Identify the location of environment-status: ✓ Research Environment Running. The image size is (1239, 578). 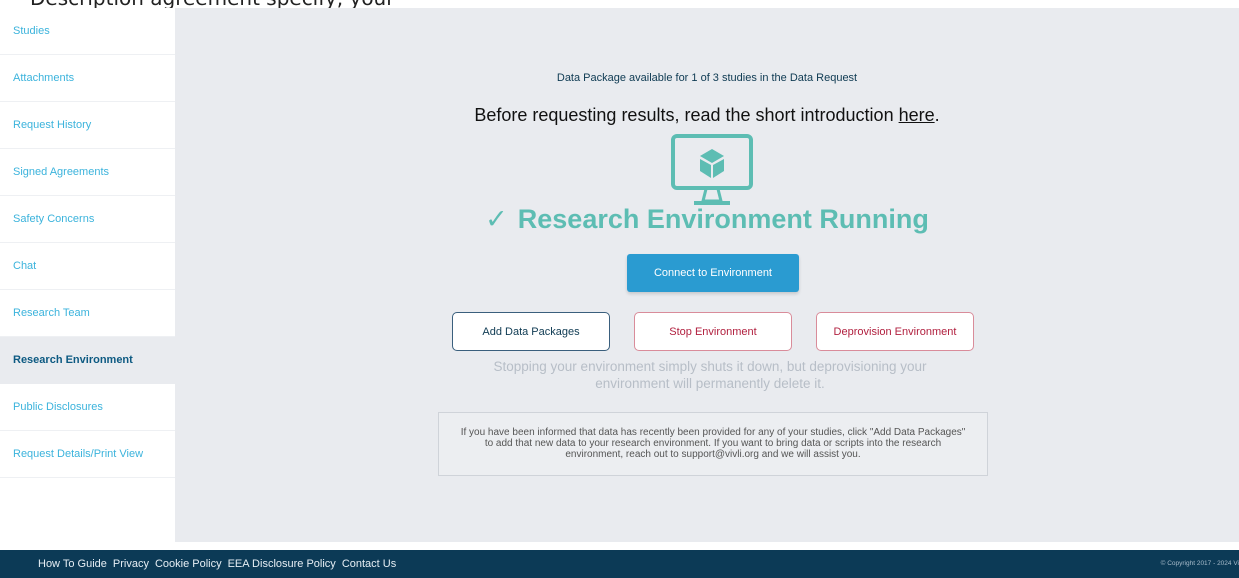
(707, 219).